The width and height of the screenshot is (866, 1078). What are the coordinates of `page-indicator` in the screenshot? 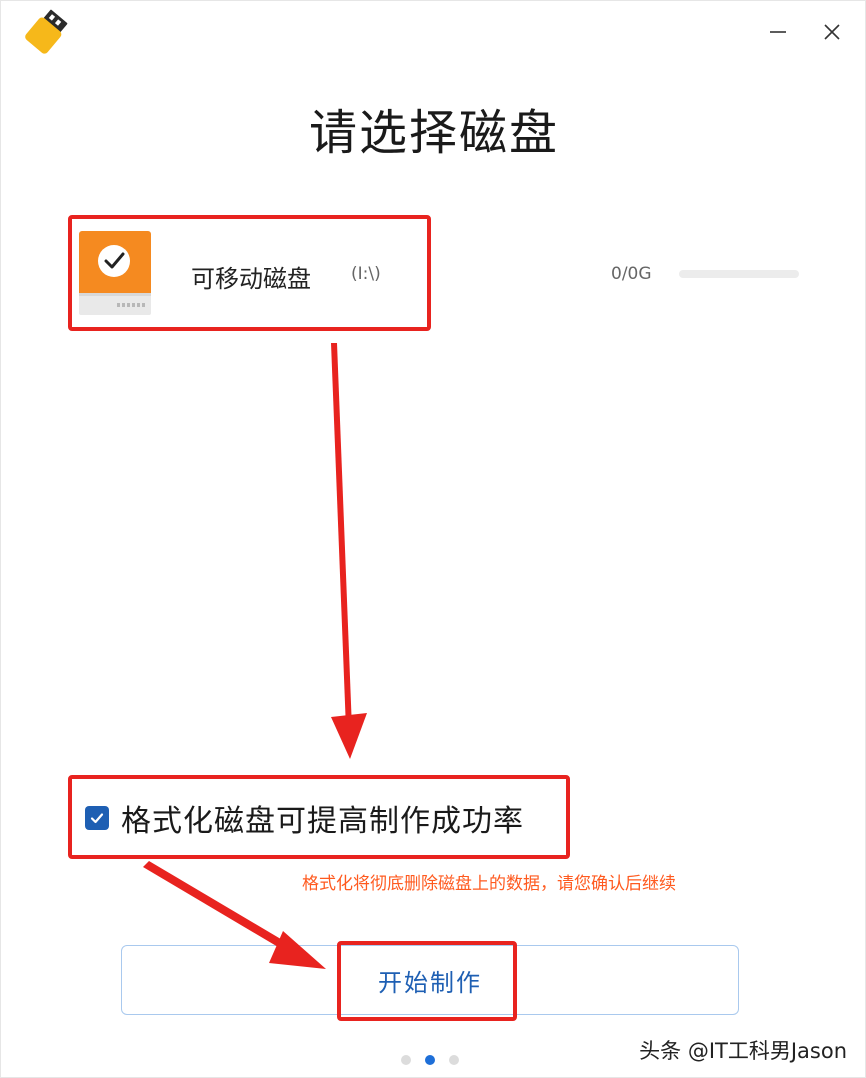 It's located at (430, 1060).